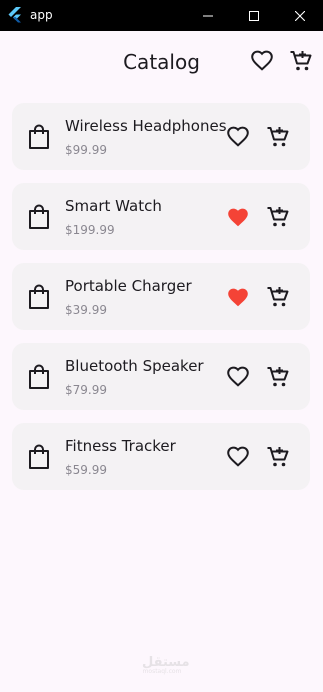  I want to click on product-name: Smart Watch, so click(113, 206).